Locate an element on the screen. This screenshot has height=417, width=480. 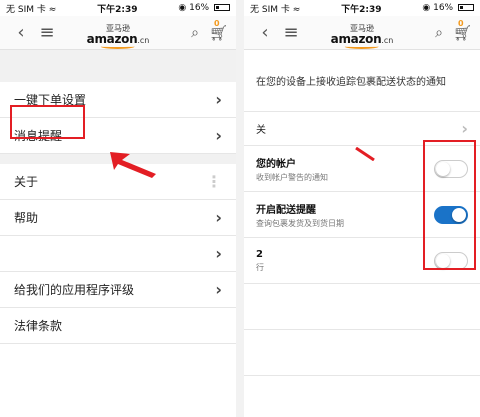
notification-intro: 在您的设备上接收追踪包裹配送状态的通知 is located at coordinates (362, 81).